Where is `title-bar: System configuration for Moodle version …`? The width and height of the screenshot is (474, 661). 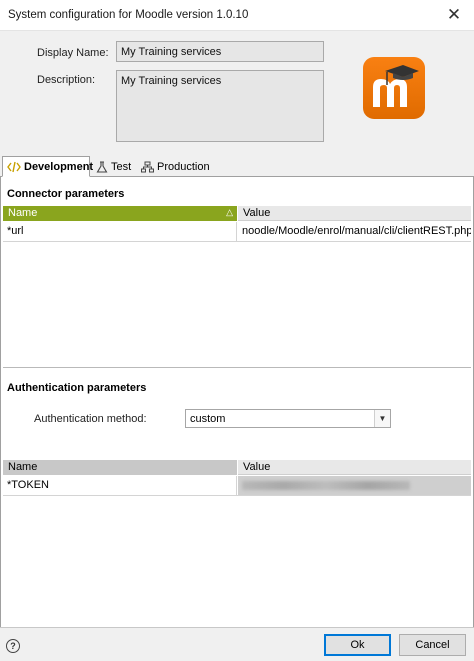
title-bar: System configuration for Moodle version … is located at coordinates (237, 15).